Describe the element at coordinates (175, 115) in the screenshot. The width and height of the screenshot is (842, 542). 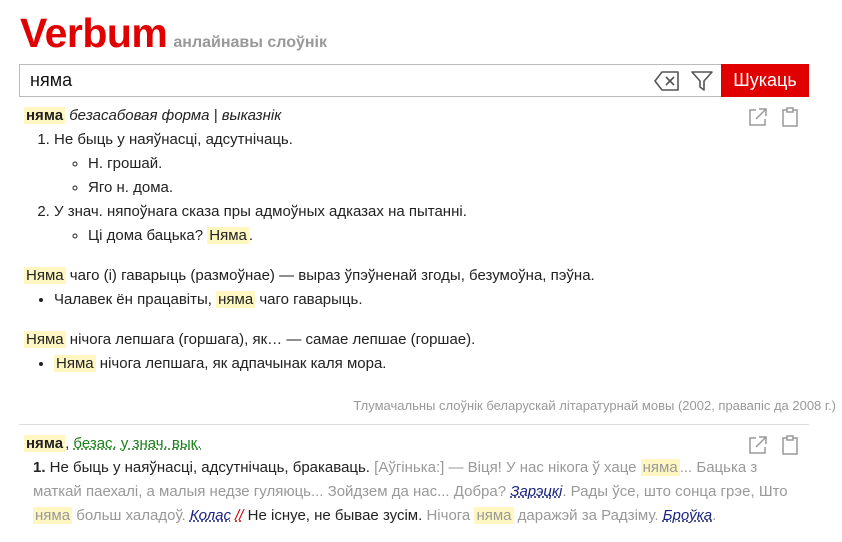
I see `grammar-label: безасабовая форма | выказнік` at that location.